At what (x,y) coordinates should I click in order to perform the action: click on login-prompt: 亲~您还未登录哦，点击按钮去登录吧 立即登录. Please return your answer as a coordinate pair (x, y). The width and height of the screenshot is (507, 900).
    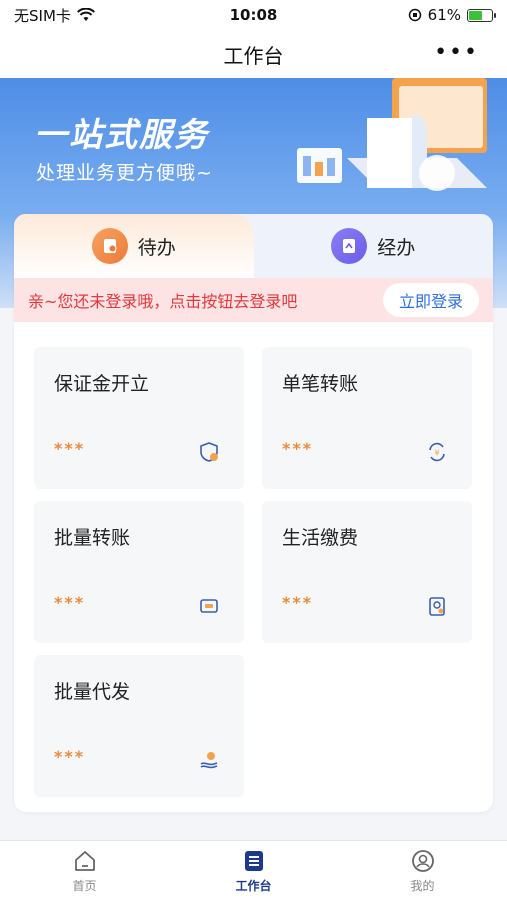
    Looking at the image, I should click on (253, 300).